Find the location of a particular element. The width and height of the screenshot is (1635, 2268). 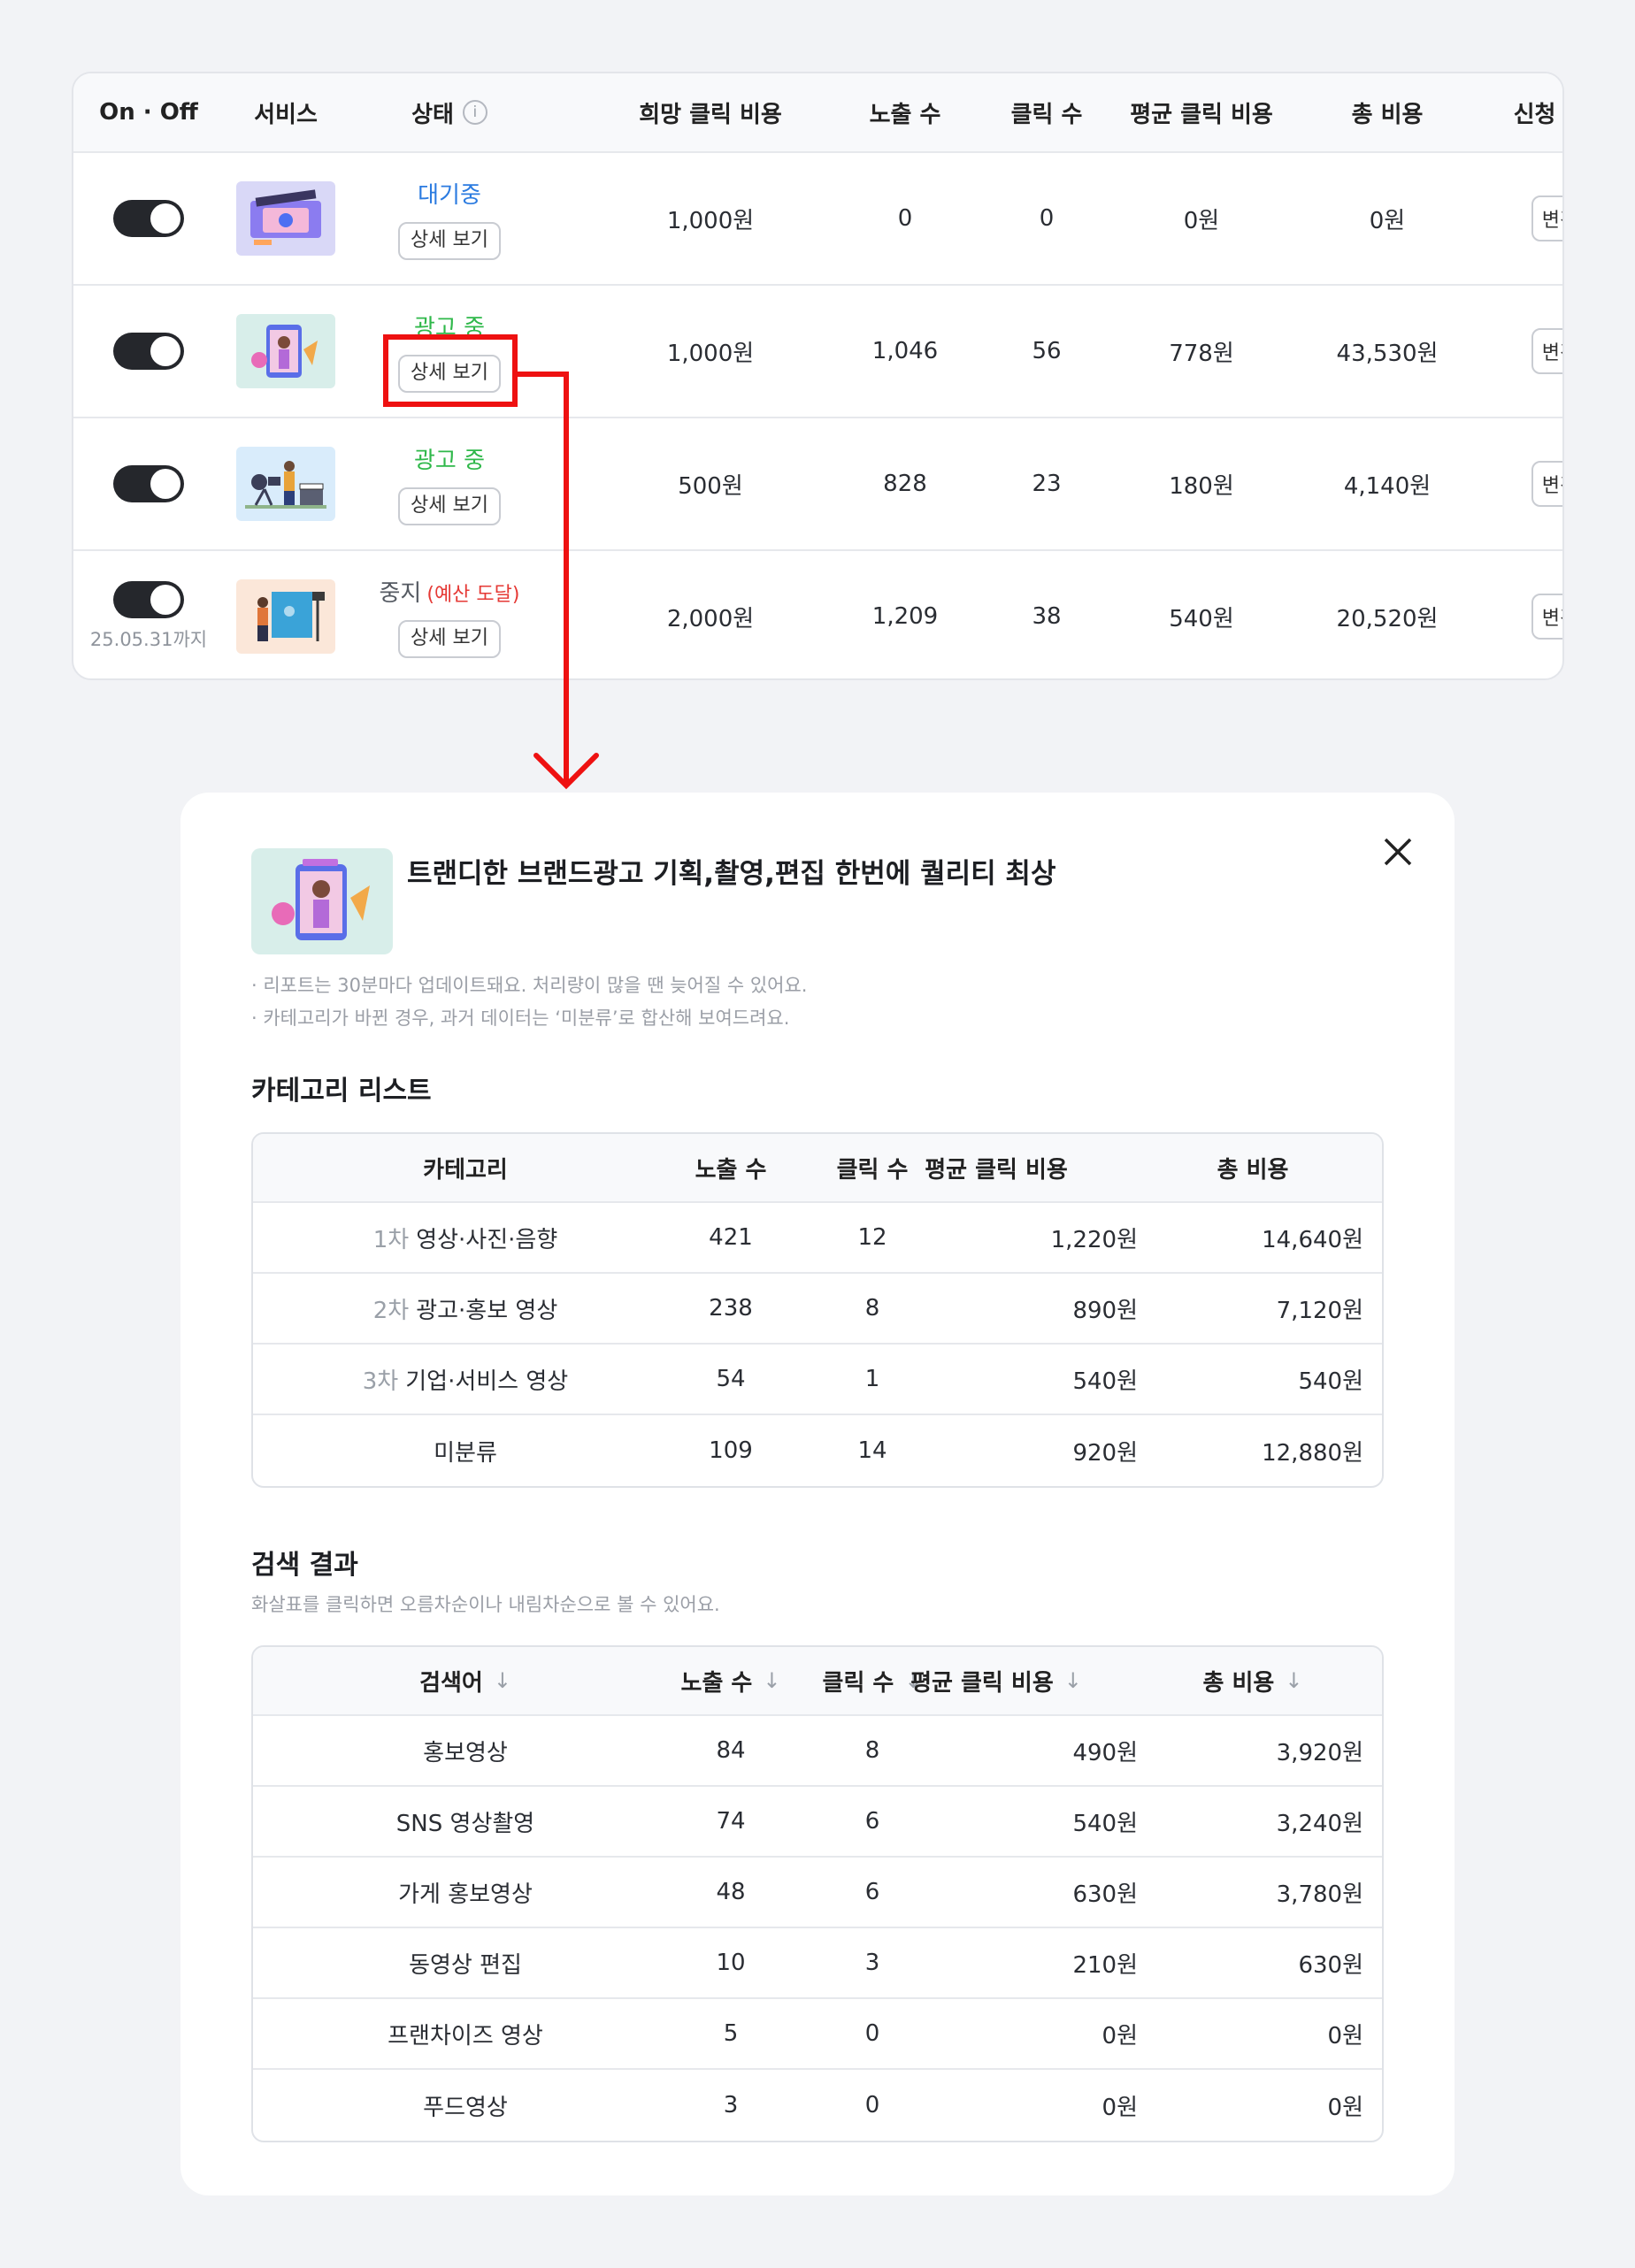

avg-cpc-value: 540원 is located at coordinates (1105, 1382).